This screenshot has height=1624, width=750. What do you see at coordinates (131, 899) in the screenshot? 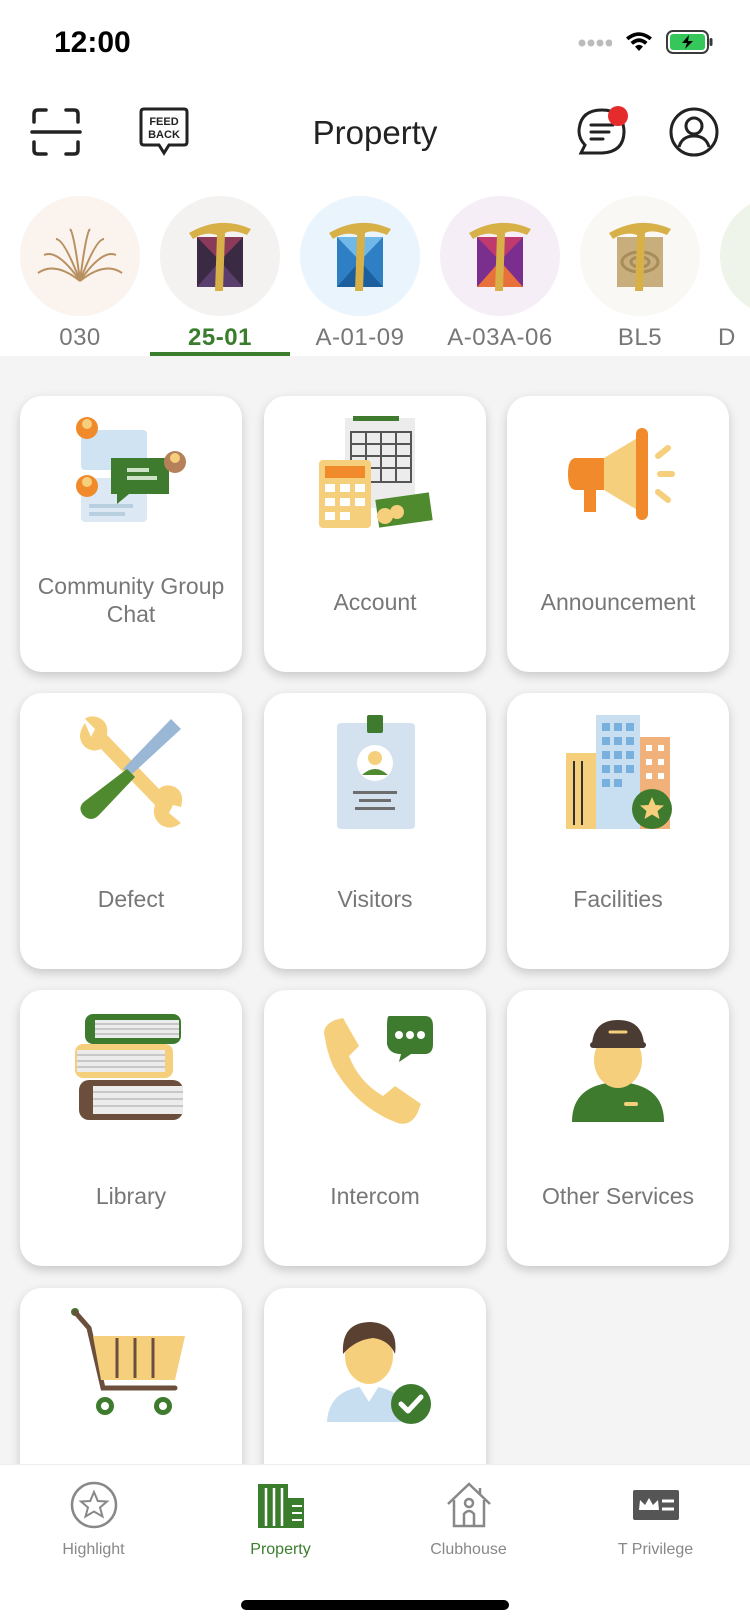
I see `service-label: Defect` at bounding box center [131, 899].